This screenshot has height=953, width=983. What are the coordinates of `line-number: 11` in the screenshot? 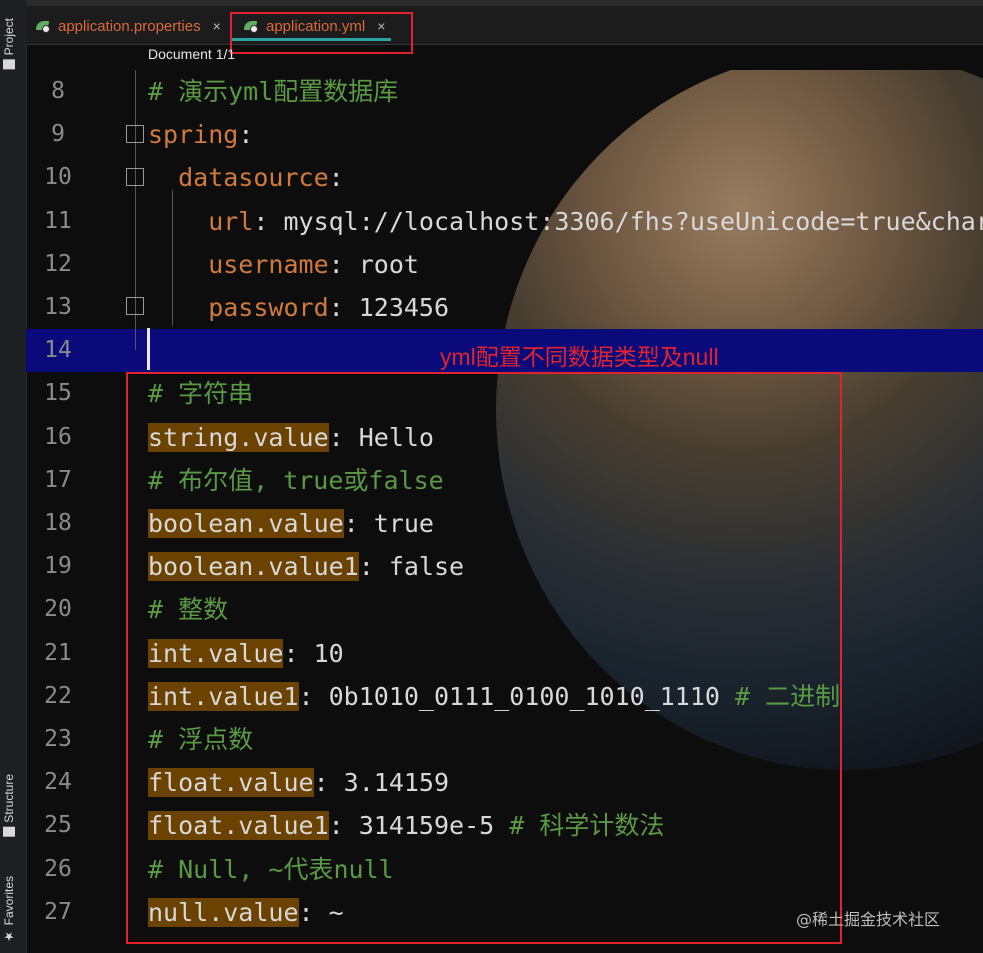 It's located at (58, 220).